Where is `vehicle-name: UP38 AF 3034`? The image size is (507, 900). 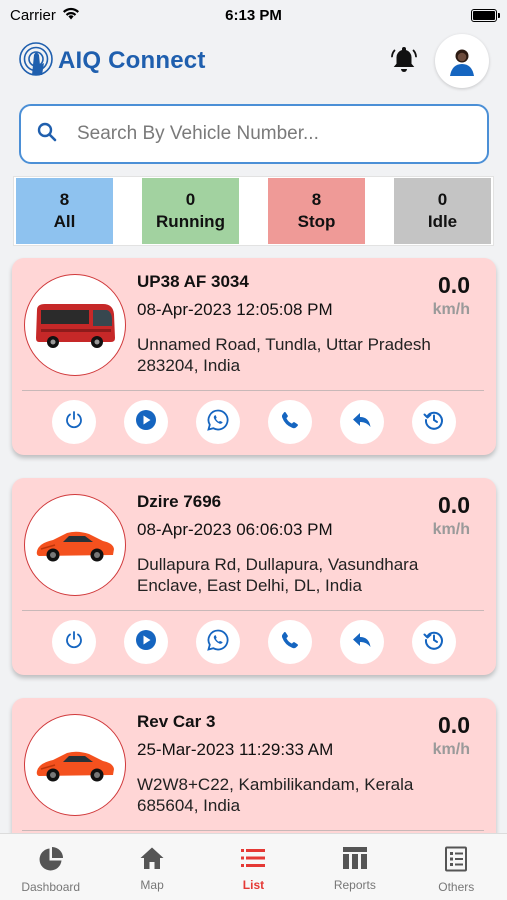
vehicle-name: UP38 AF 3034 is located at coordinates (193, 281).